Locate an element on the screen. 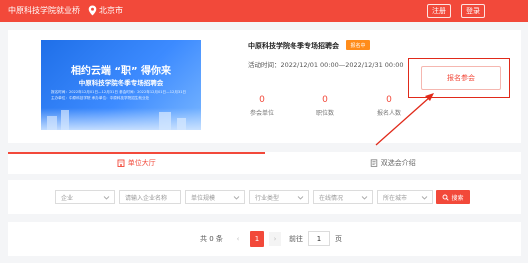 The width and height of the screenshot is (528, 263). stat-label: 报名人数 is located at coordinates (388, 113).